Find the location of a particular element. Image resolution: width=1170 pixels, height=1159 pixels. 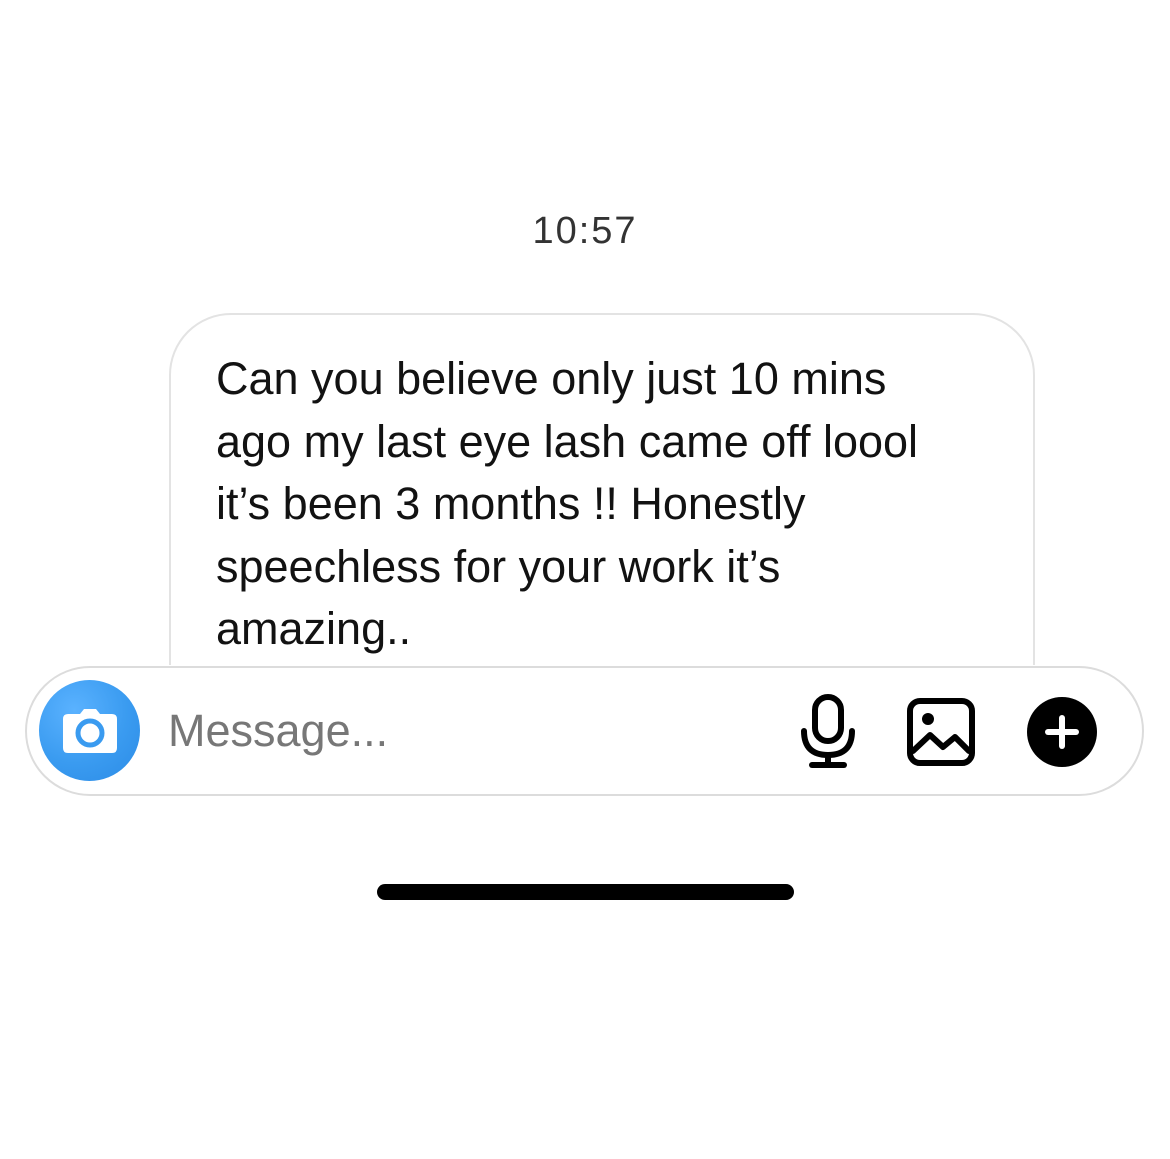

camera-icon is located at coordinates (89, 730).